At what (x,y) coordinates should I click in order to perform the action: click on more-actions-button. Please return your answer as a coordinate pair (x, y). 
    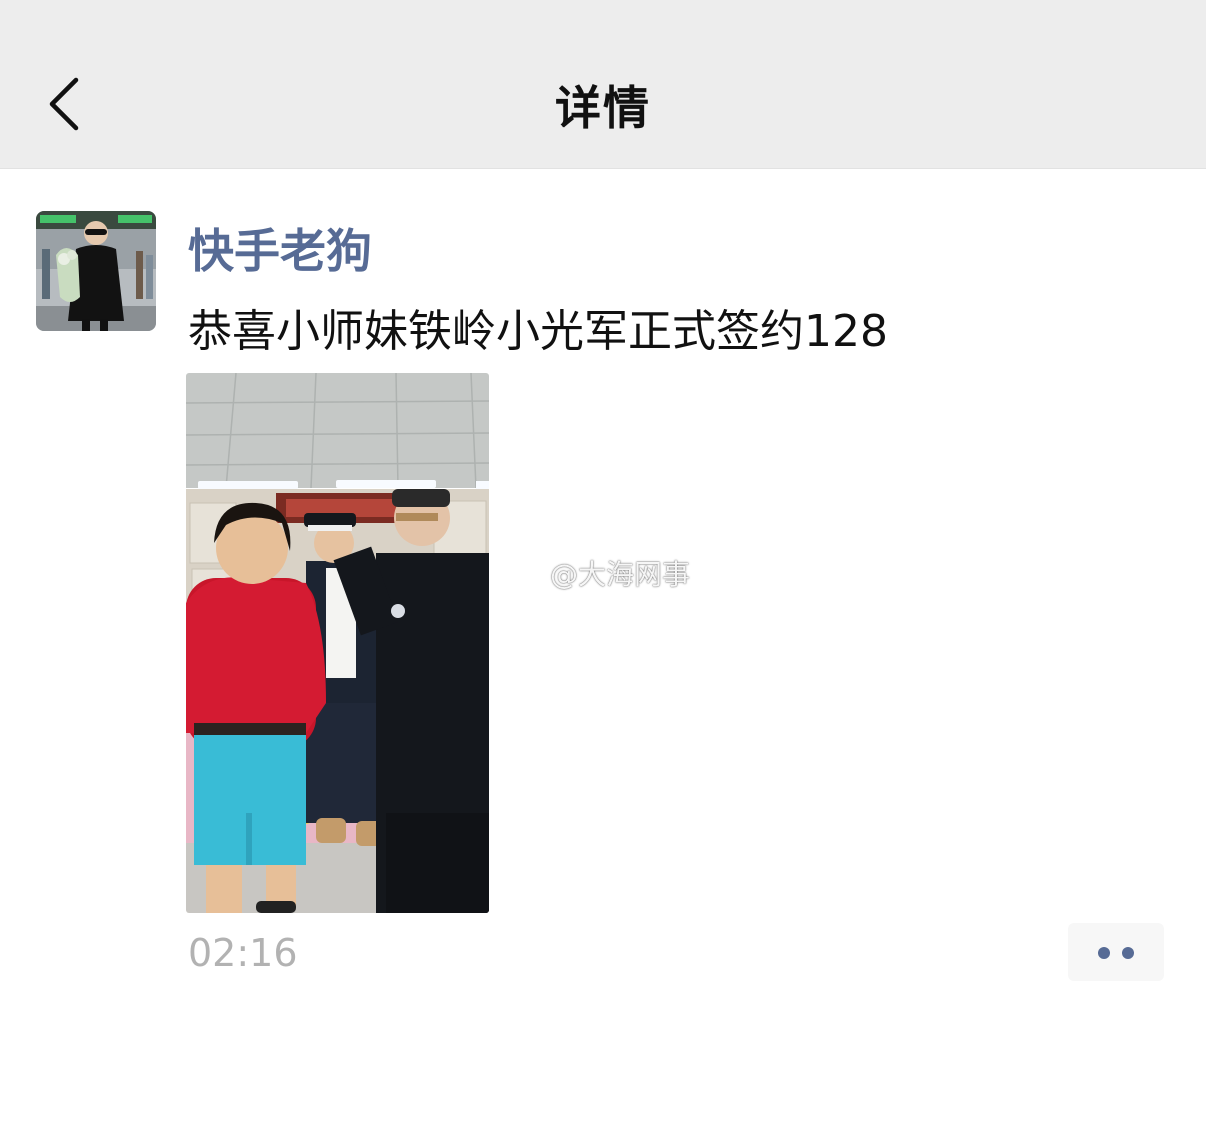
    Looking at the image, I should click on (1116, 952).